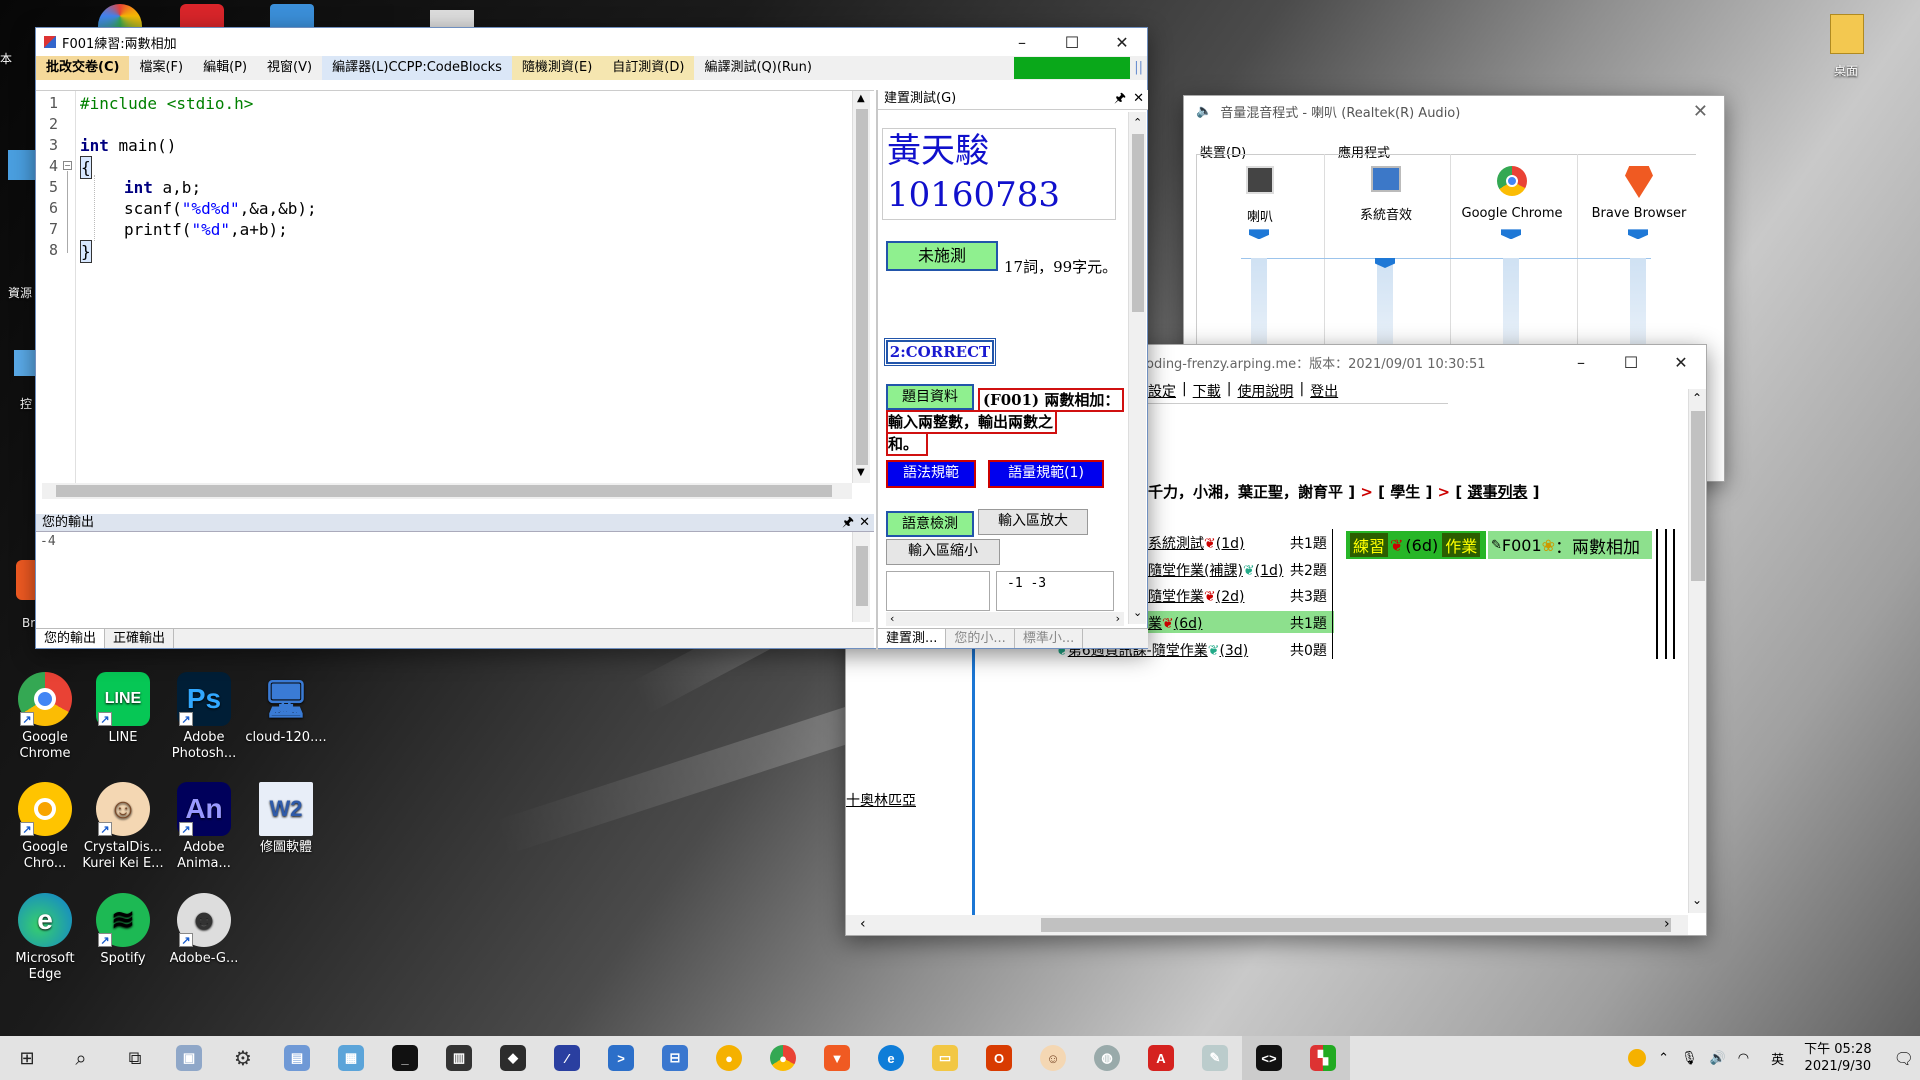 The width and height of the screenshot is (1920, 1080). Describe the element at coordinates (861, 287) in the screenshot. I see `editor-vscroll: ▲ ▼` at that location.